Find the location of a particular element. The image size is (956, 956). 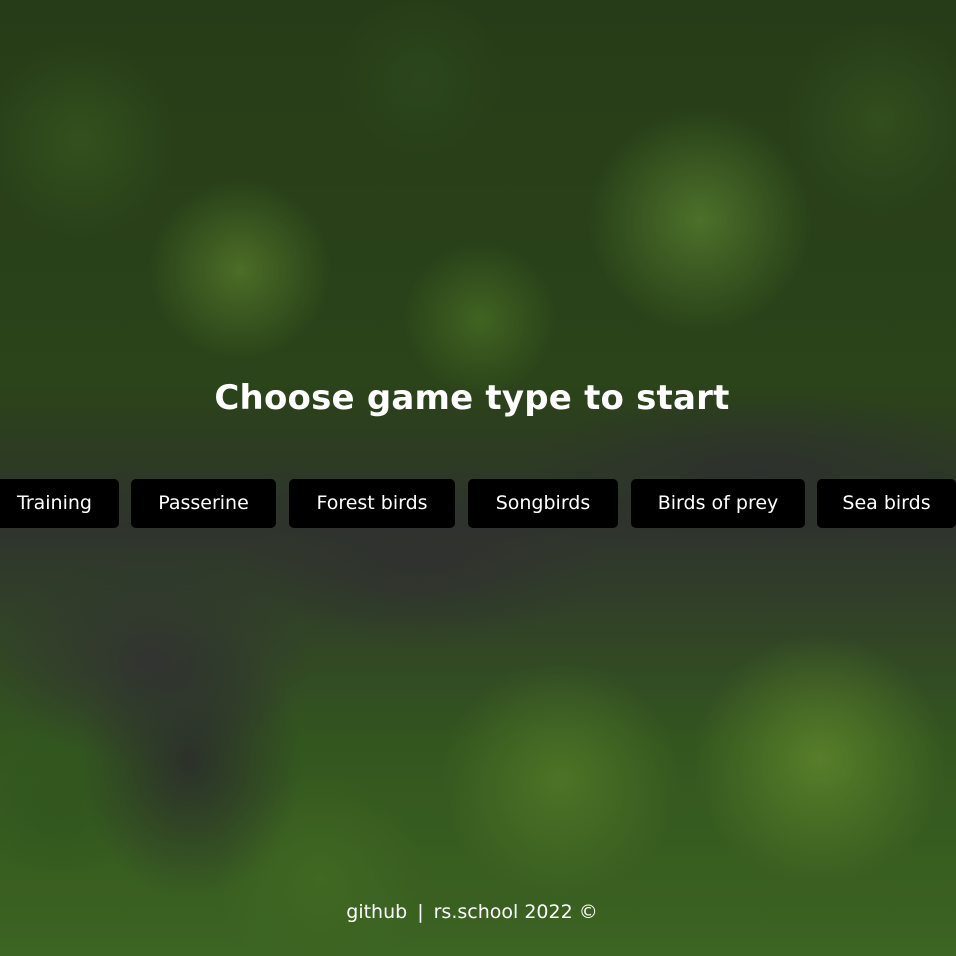

game-type-button-forest-birds: Forest birds is located at coordinates (372, 503).